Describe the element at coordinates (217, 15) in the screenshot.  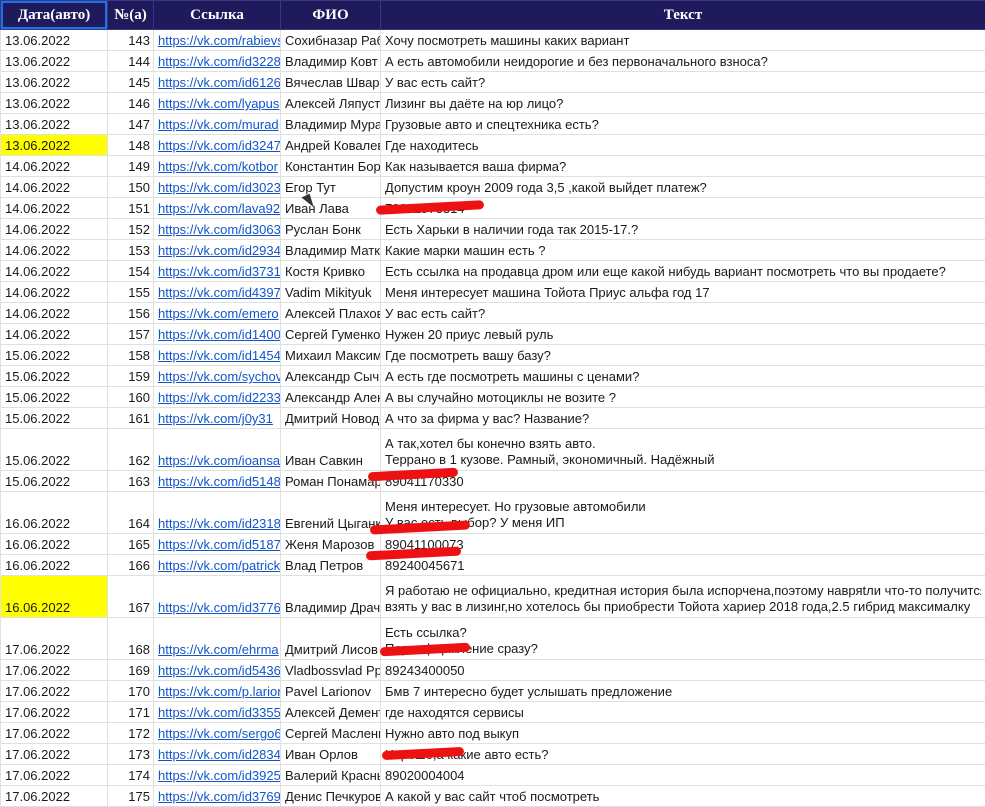
I see `column-header-link: Ссылка` at that location.